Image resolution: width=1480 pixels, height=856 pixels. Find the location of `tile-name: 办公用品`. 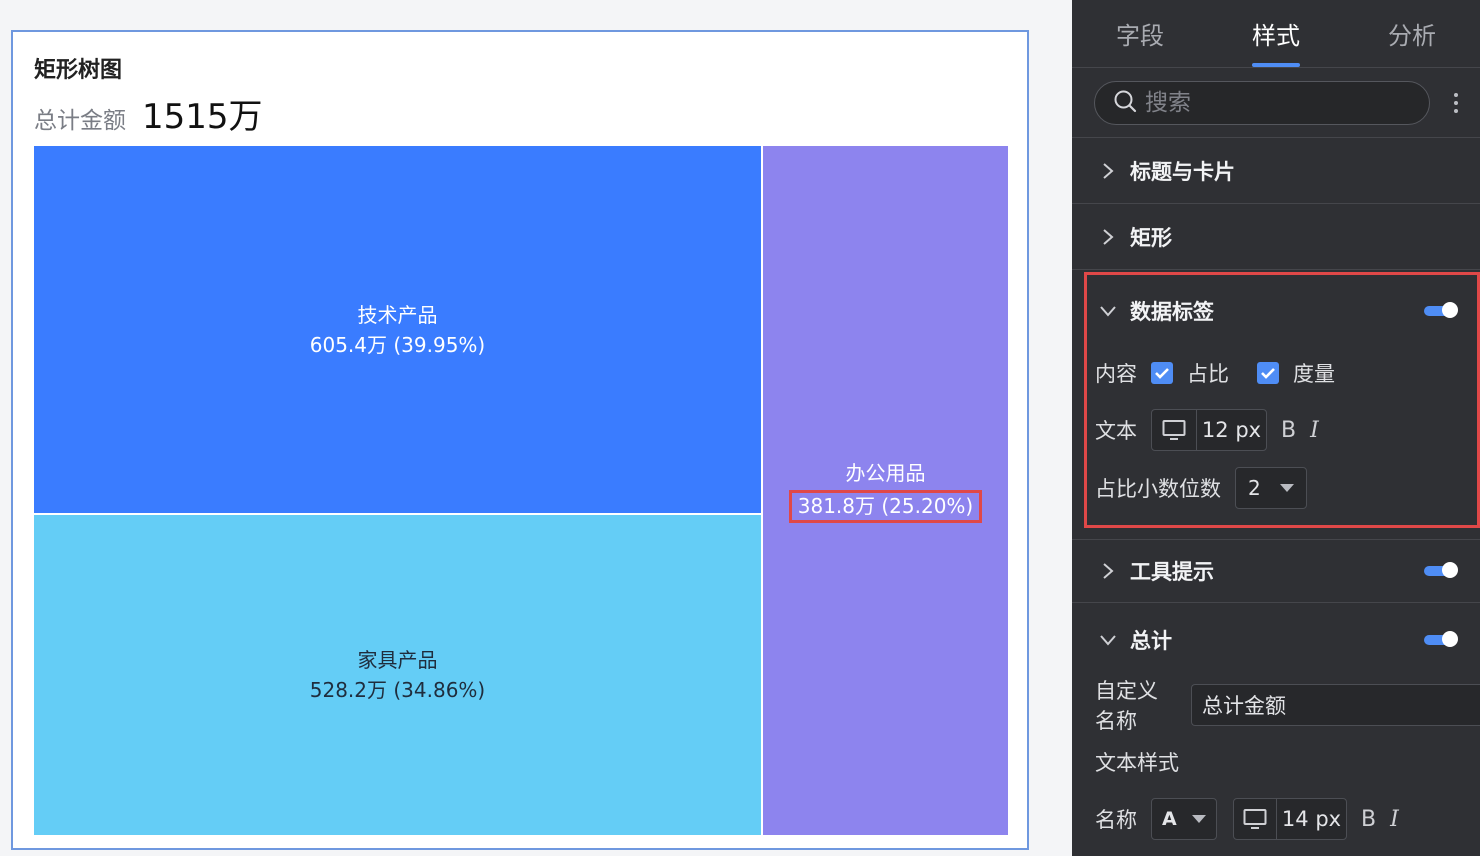

tile-name: 办公用品 is located at coordinates (885, 473).